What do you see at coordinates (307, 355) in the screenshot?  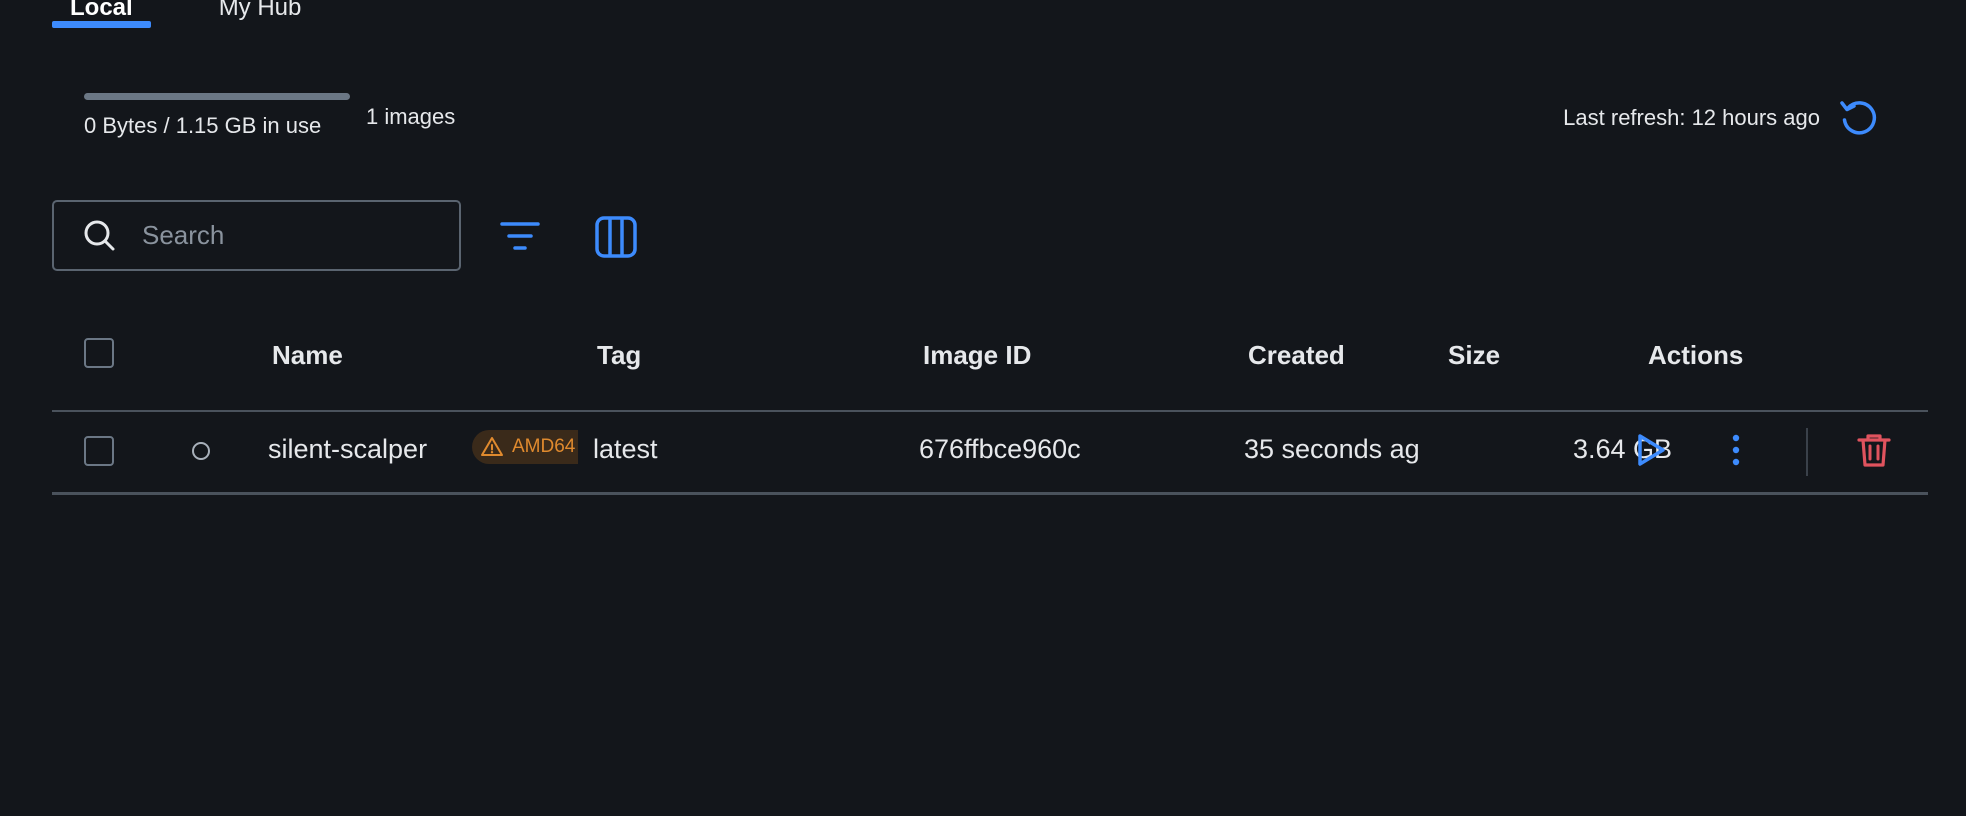 I see `column-header-name: Name` at bounding box center [307, 355].